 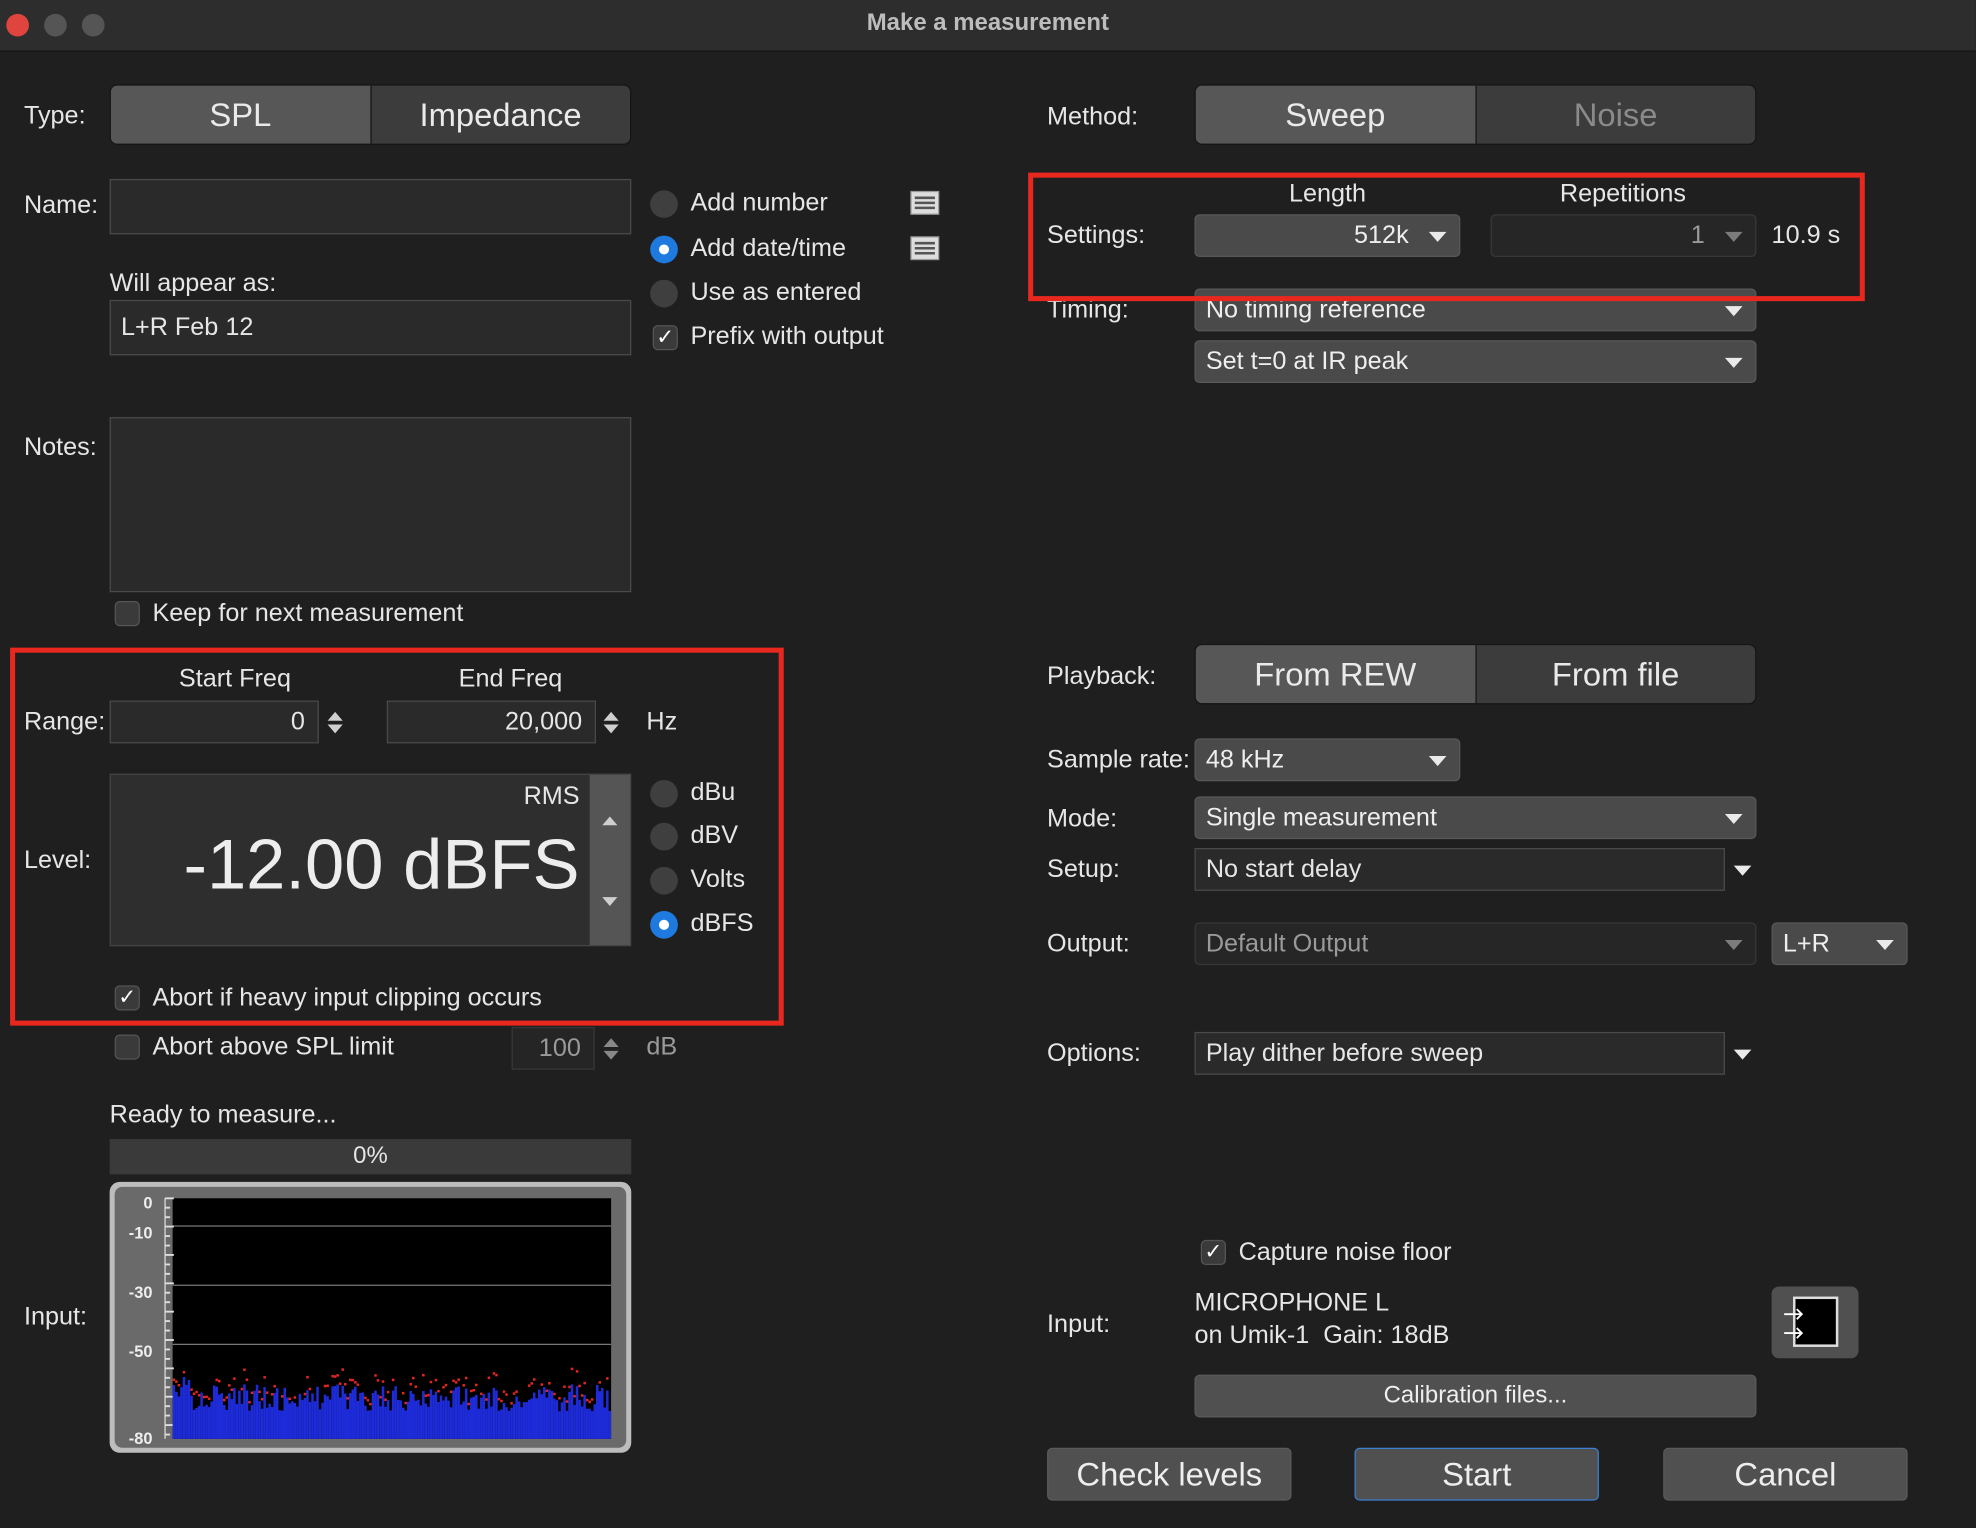 I want to click on options-combobox: Play dither before sweep, so click(x=1459, y=1053).